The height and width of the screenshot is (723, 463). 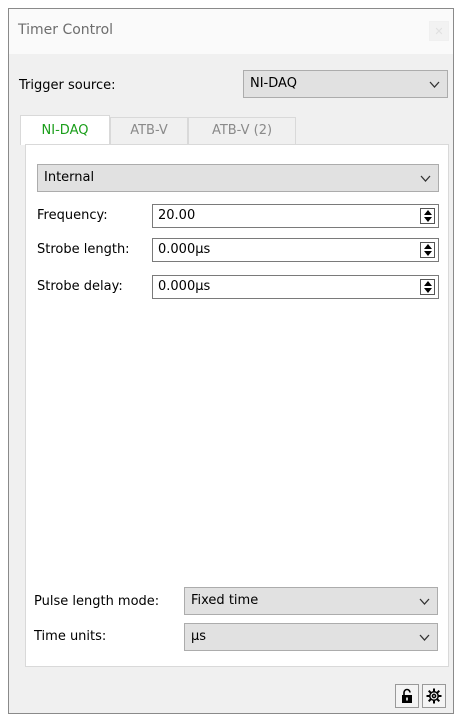 What do you see at coordinates (225, 600) in the screenshot?
I see `pulse-length-mode-value: Fixed time` at bounding box center [225, 600].